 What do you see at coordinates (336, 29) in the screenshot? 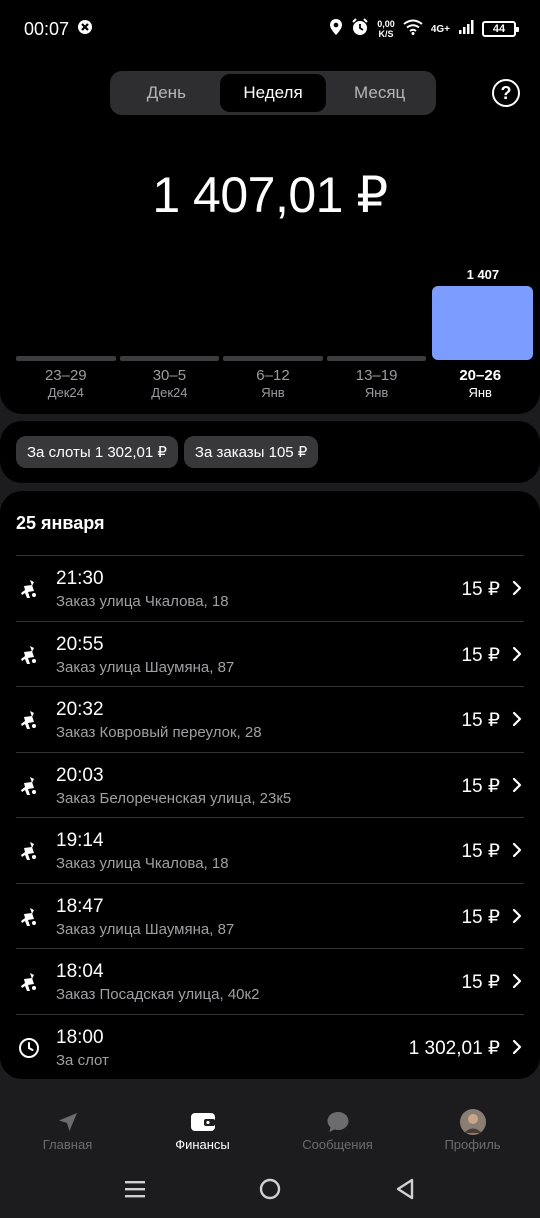
I see `location-icon` at bounding box center [336, 29].